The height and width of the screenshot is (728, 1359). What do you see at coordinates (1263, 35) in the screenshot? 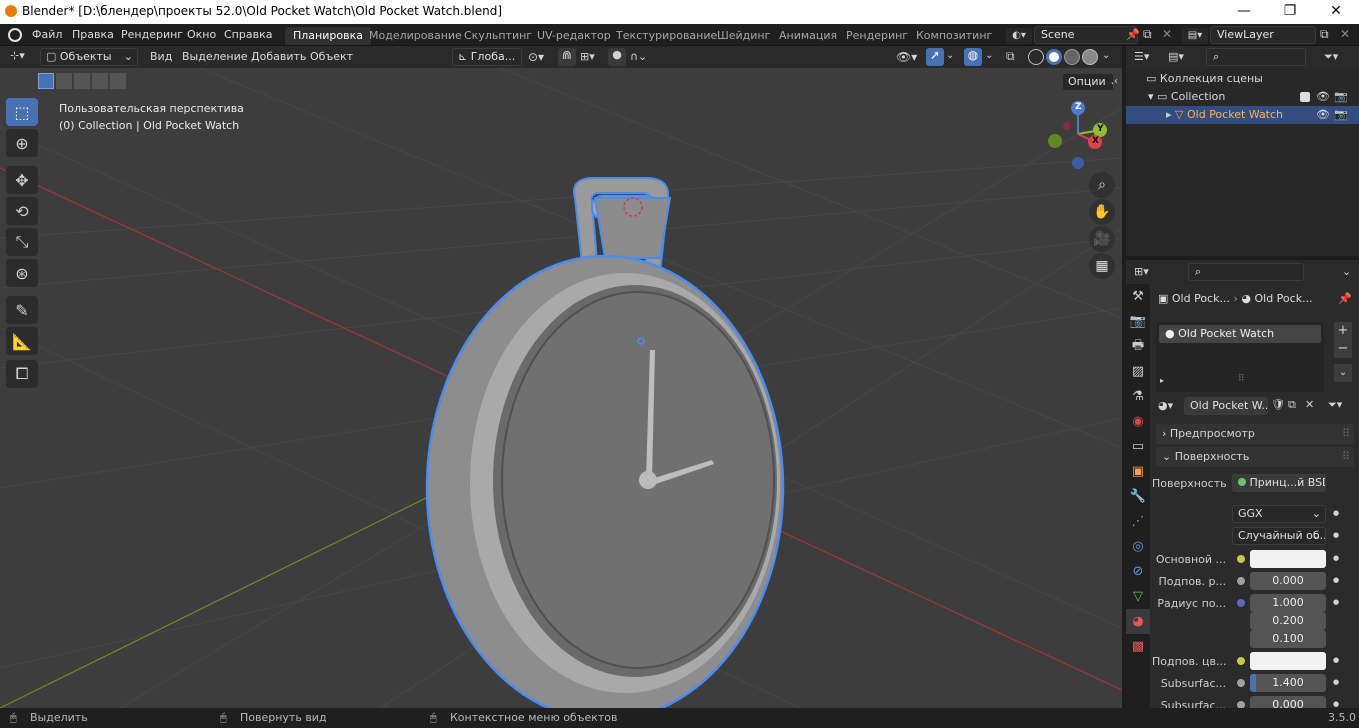
I see `viewlayer-name-field: ViewLayer` at bounding box center [1263, 35].